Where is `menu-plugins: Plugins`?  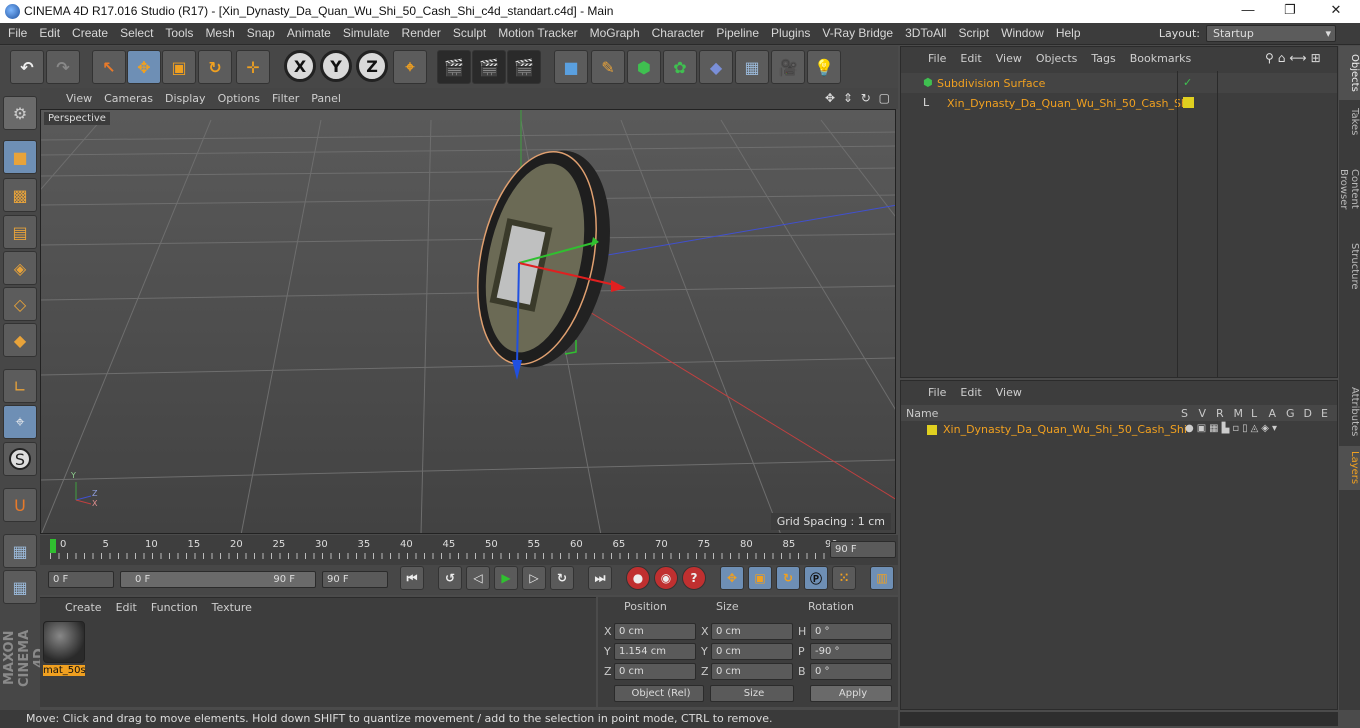
menu-plugins: Plugins is located at coordinates (790, 33).